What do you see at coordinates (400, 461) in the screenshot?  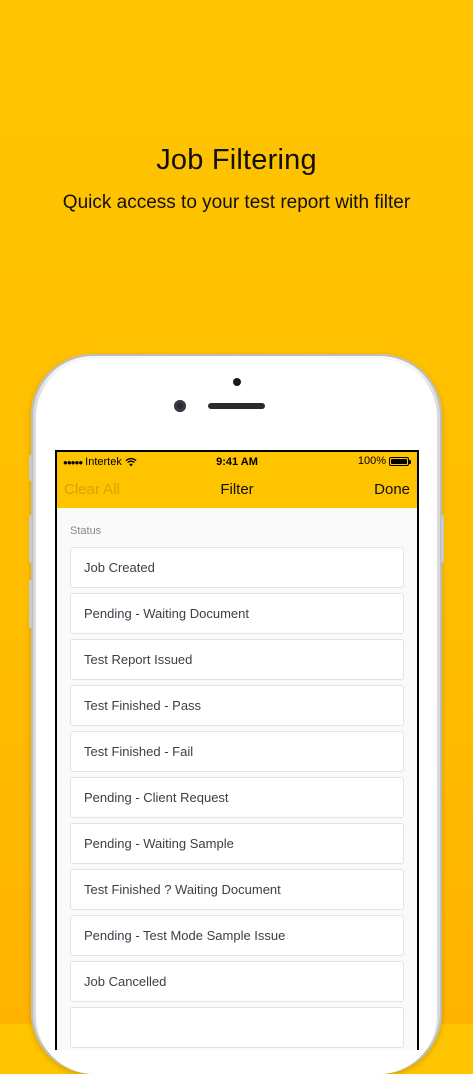 I see `battery-icon` at bounding box center [400, 461].